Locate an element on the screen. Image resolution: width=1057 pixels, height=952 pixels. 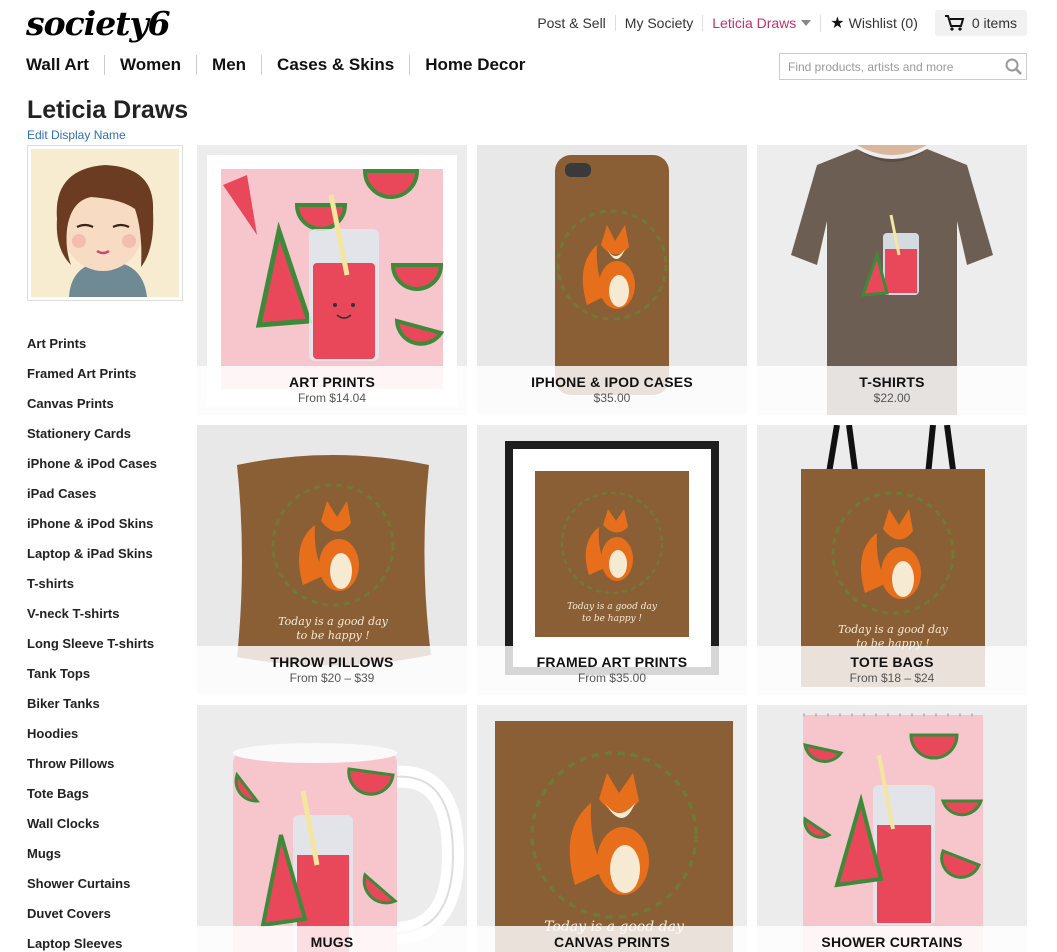
product-caption: T-SHIRTS $22.00 is located at coordinates (892, 390).